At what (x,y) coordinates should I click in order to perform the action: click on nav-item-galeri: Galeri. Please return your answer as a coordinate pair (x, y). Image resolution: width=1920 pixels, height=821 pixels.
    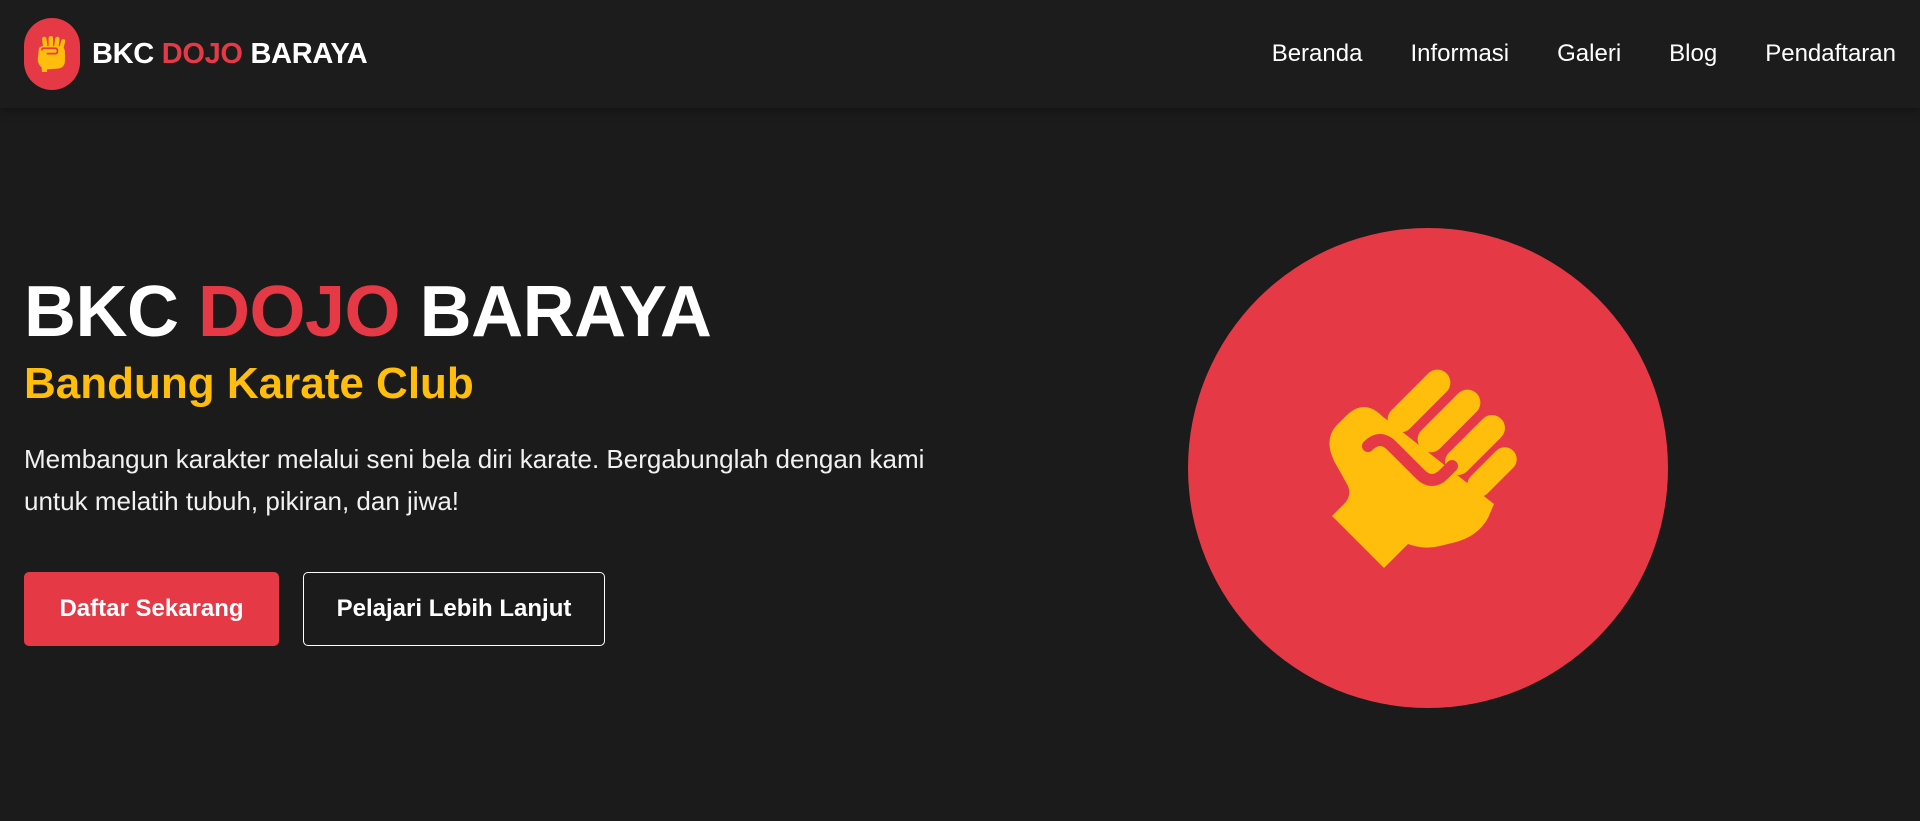
    Looking at the image, I should click on (1589, 54).